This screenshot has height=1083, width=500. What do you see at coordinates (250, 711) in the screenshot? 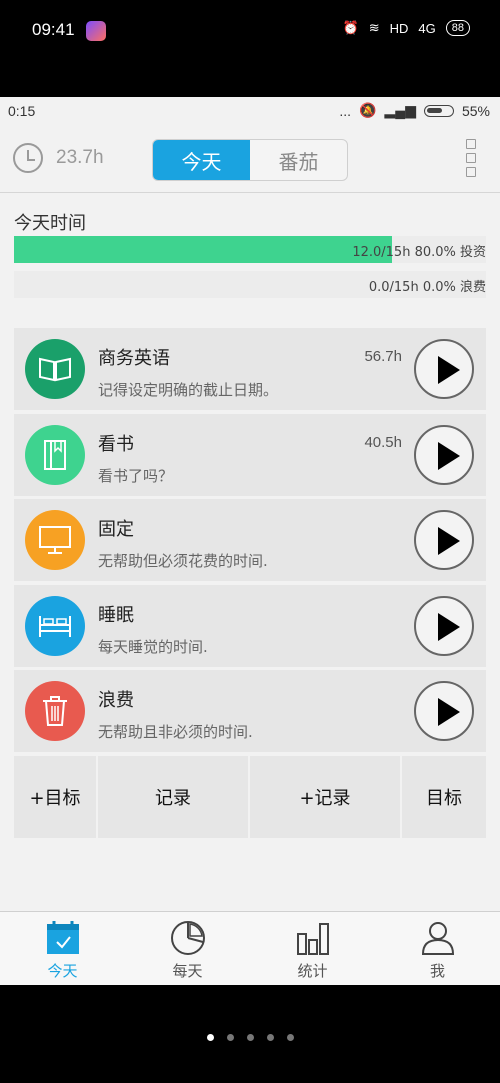
I see `list-item: 浪费 无帮助且非必须的时间.` at bounding box center [250, 711].